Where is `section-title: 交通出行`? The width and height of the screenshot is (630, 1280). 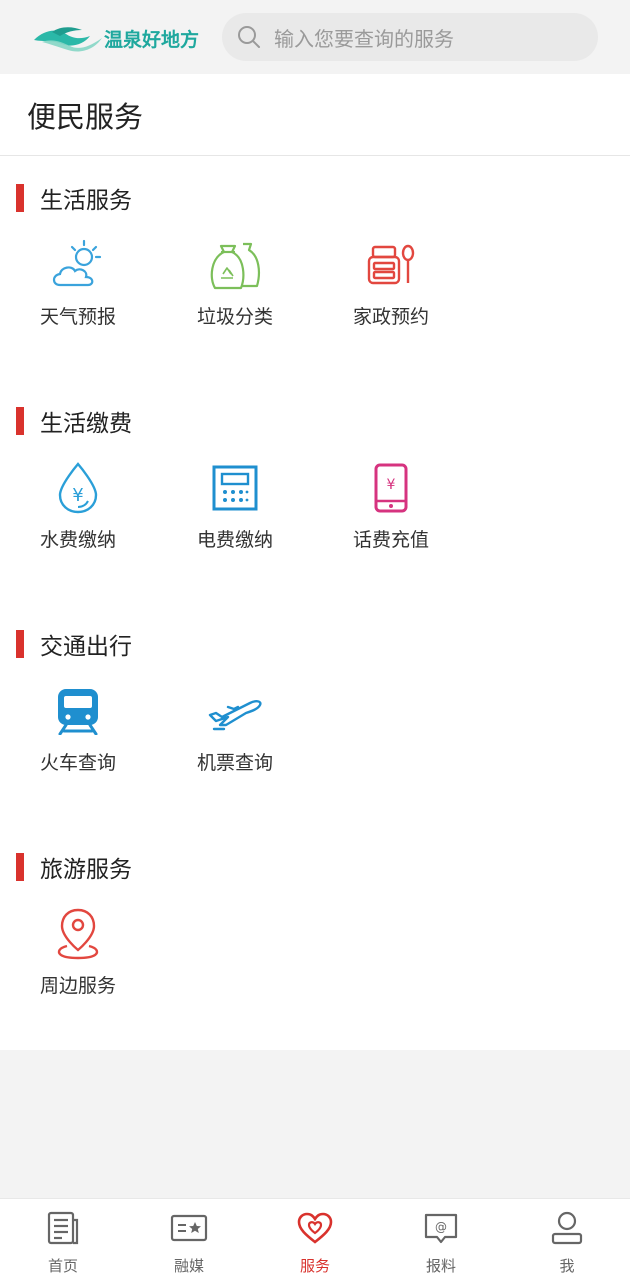
section-title: 交通出行 is located at coordinates (86, 647).